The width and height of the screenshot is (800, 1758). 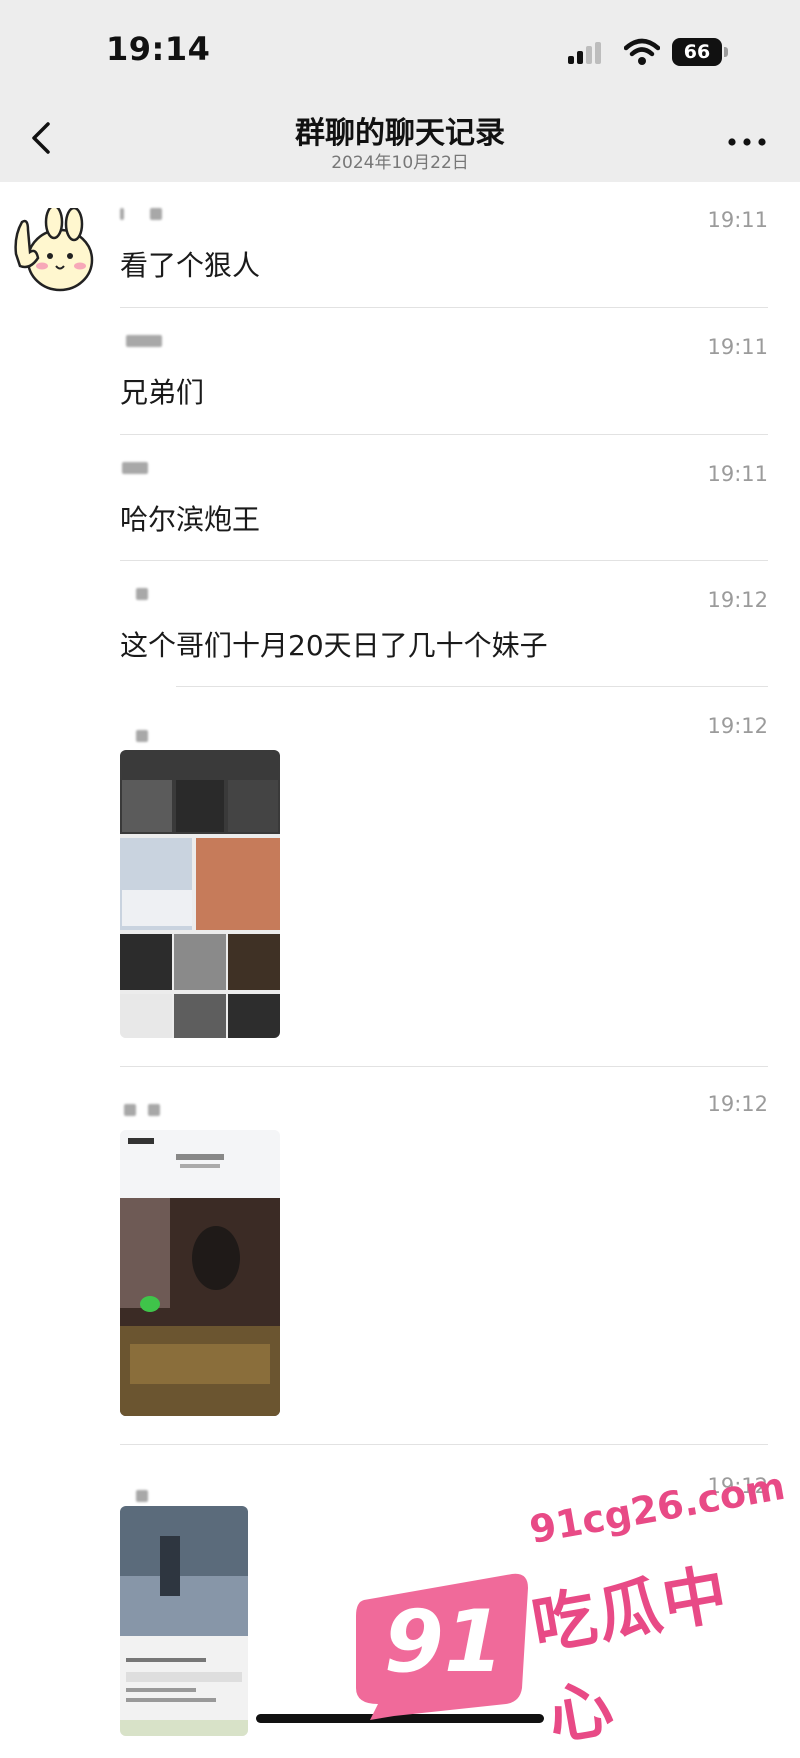 I want to click on message-text: 哈尔滨炮王, so click(x=190, y=519).